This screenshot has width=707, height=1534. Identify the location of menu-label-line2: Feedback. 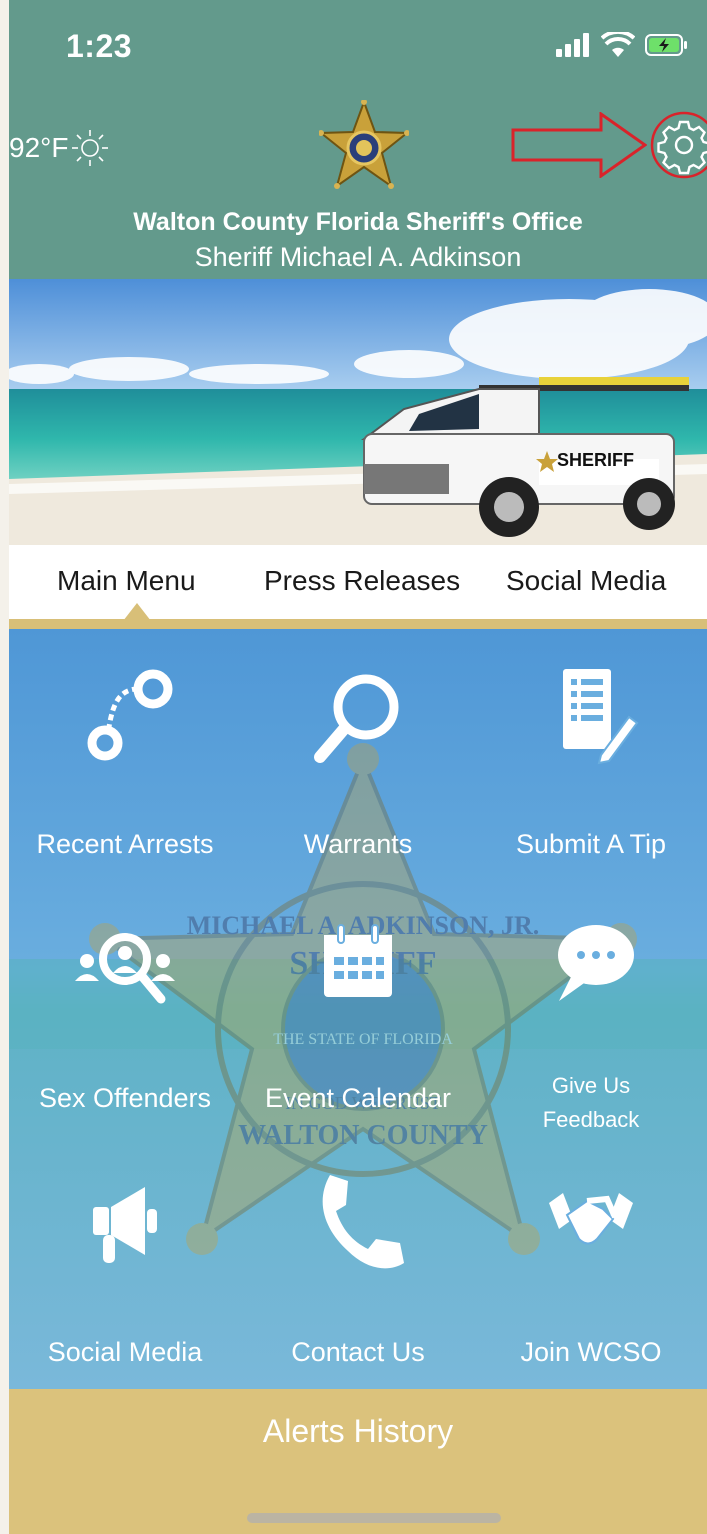
(591, 1119).